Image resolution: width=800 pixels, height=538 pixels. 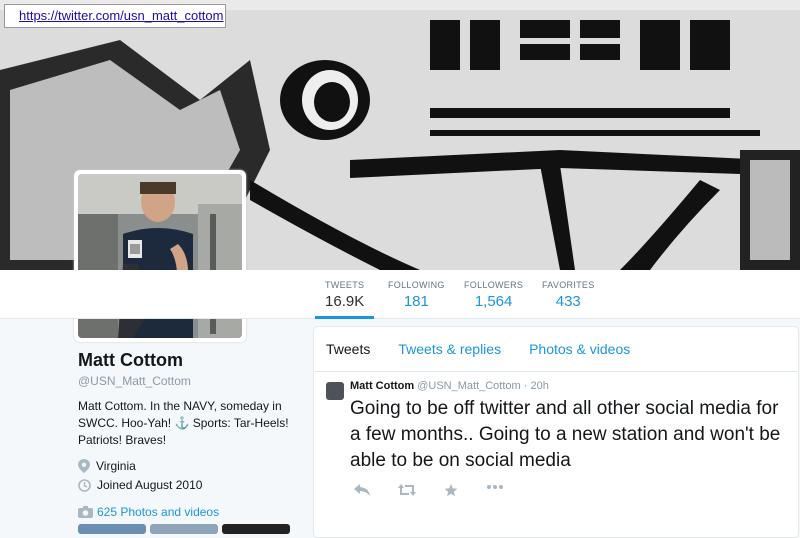 I want to click on retweet-icon, so click(x=407, y=490).